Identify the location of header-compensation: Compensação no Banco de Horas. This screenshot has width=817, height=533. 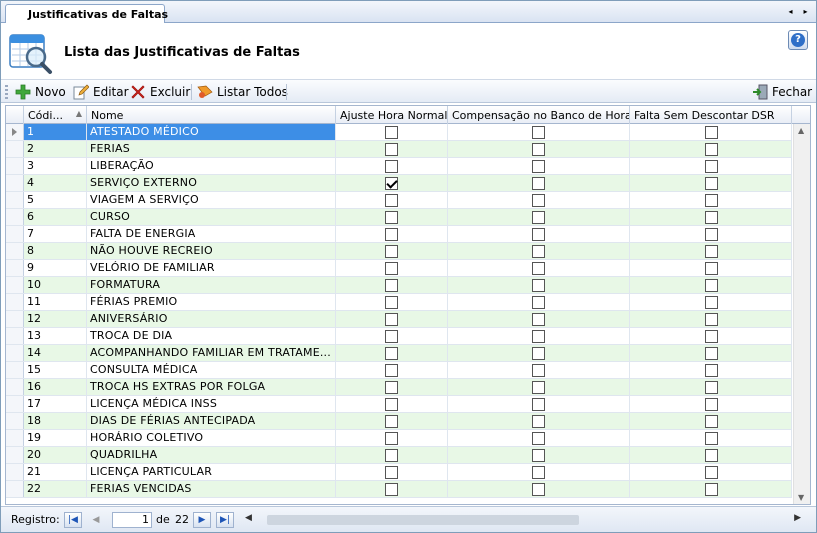
(539, 115).